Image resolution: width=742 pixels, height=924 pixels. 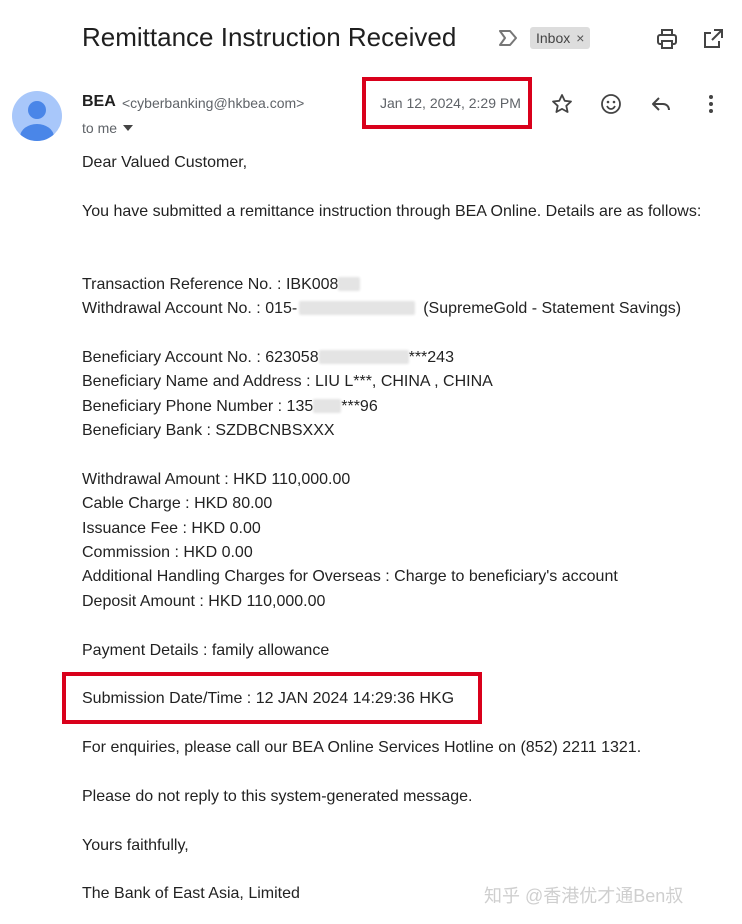 I want to click on signature: The Bank of East Asia, Limited, so click(x=191, y=893).